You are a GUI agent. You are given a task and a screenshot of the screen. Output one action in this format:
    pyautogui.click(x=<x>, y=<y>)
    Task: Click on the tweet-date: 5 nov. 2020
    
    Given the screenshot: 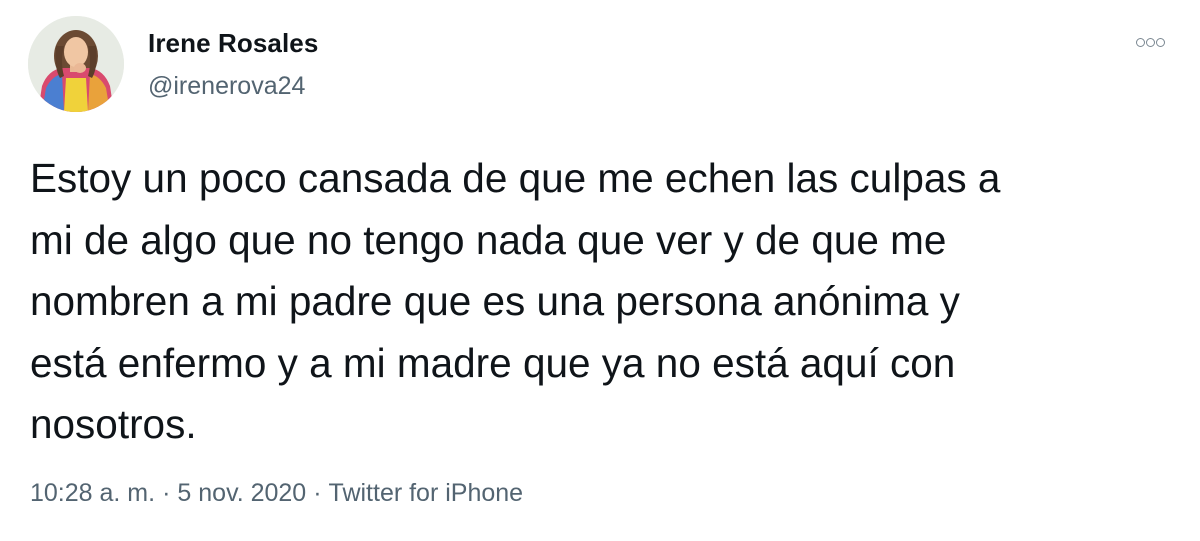 What is the action you would take?
    pyautogui.click(x=241, y=493)
    